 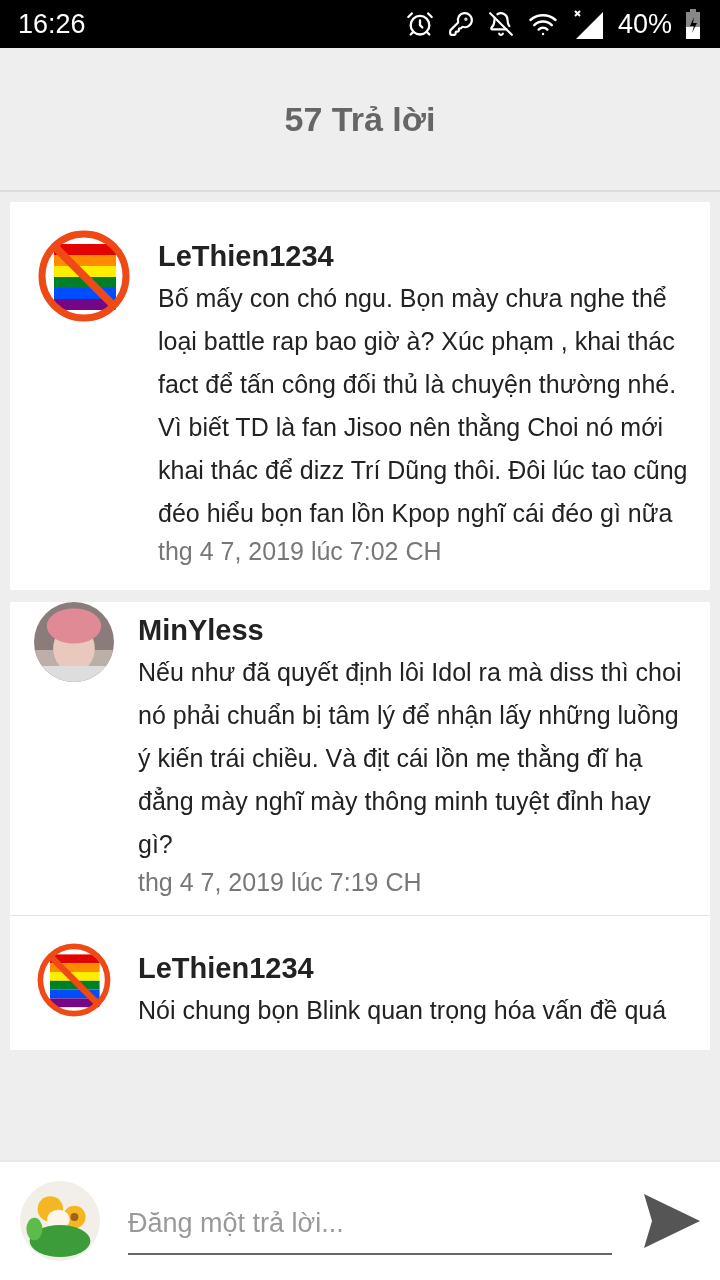 What do you see at coordinates (52, 24) in the screenshot?
I see `status-time: 16:26` at bounding box center [52, 24].